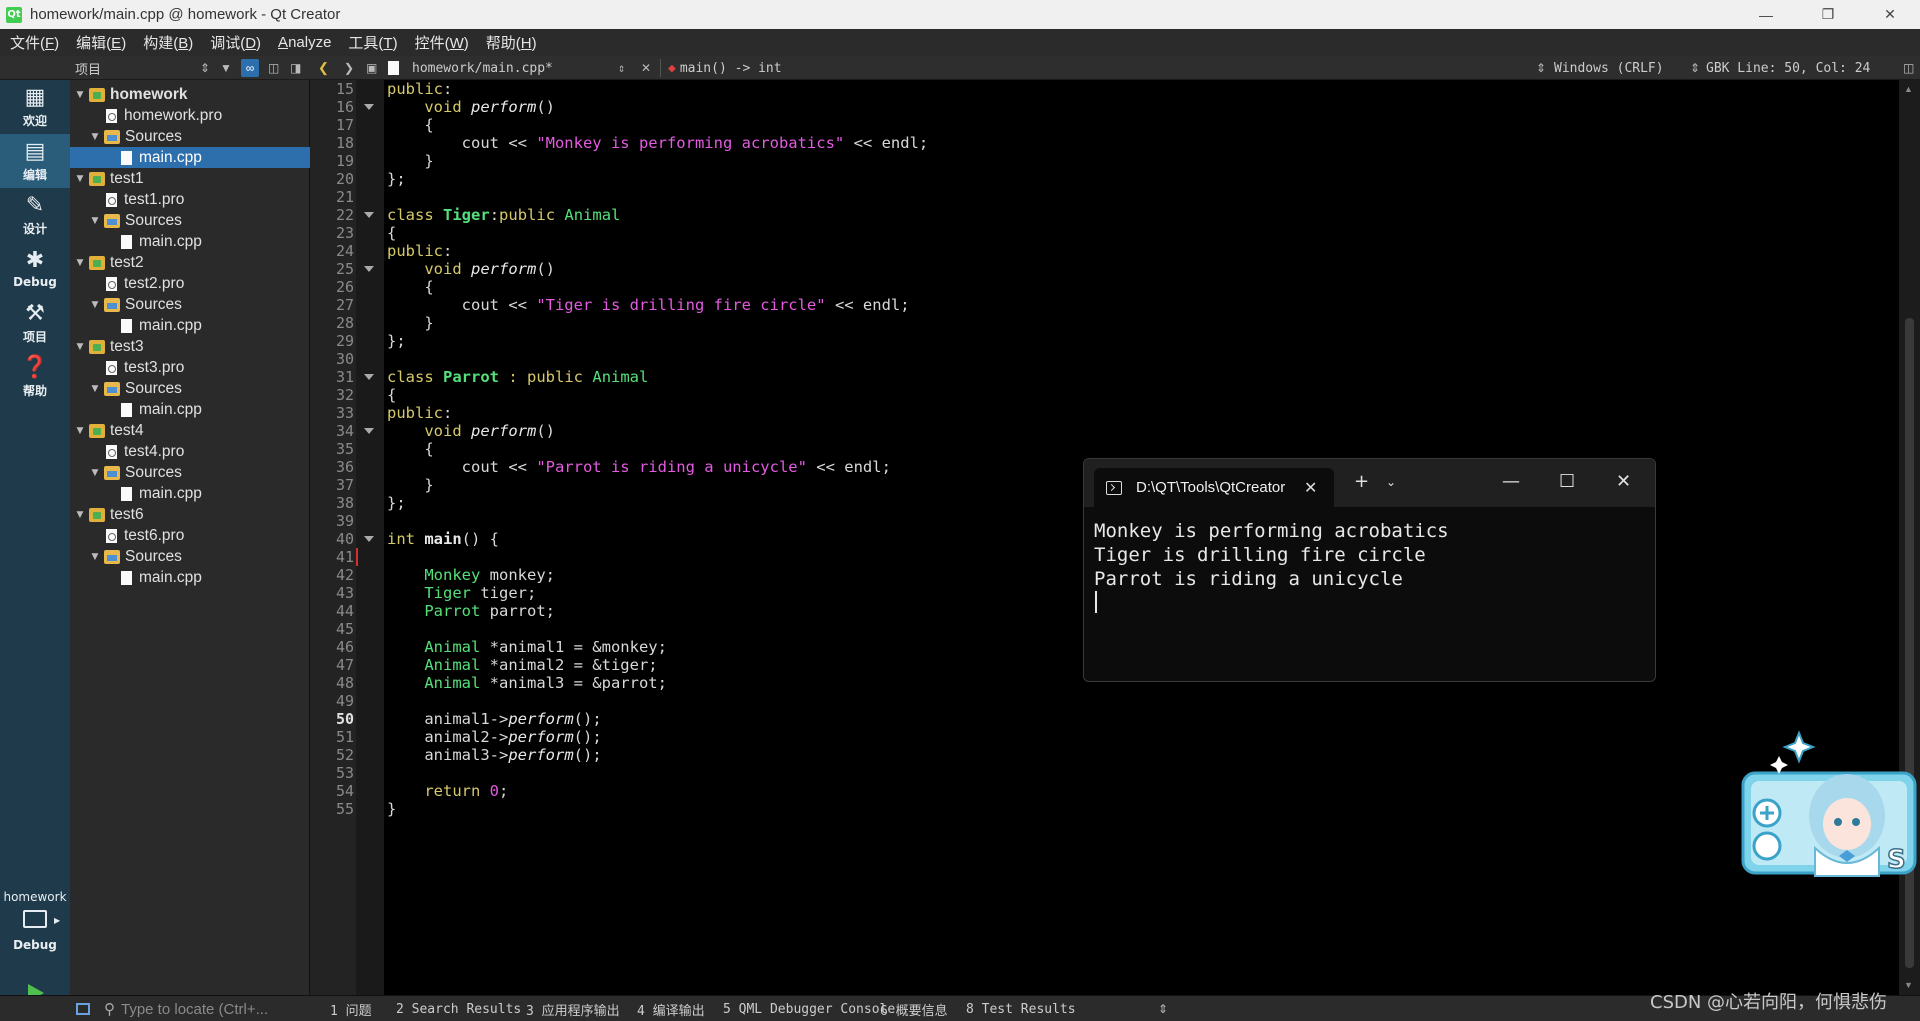 This screenshot has height=1021, width=1920. Describe the element at coordinates (494, 755) in the screenshot. I see `code-line: animal3->perform();` at that location.